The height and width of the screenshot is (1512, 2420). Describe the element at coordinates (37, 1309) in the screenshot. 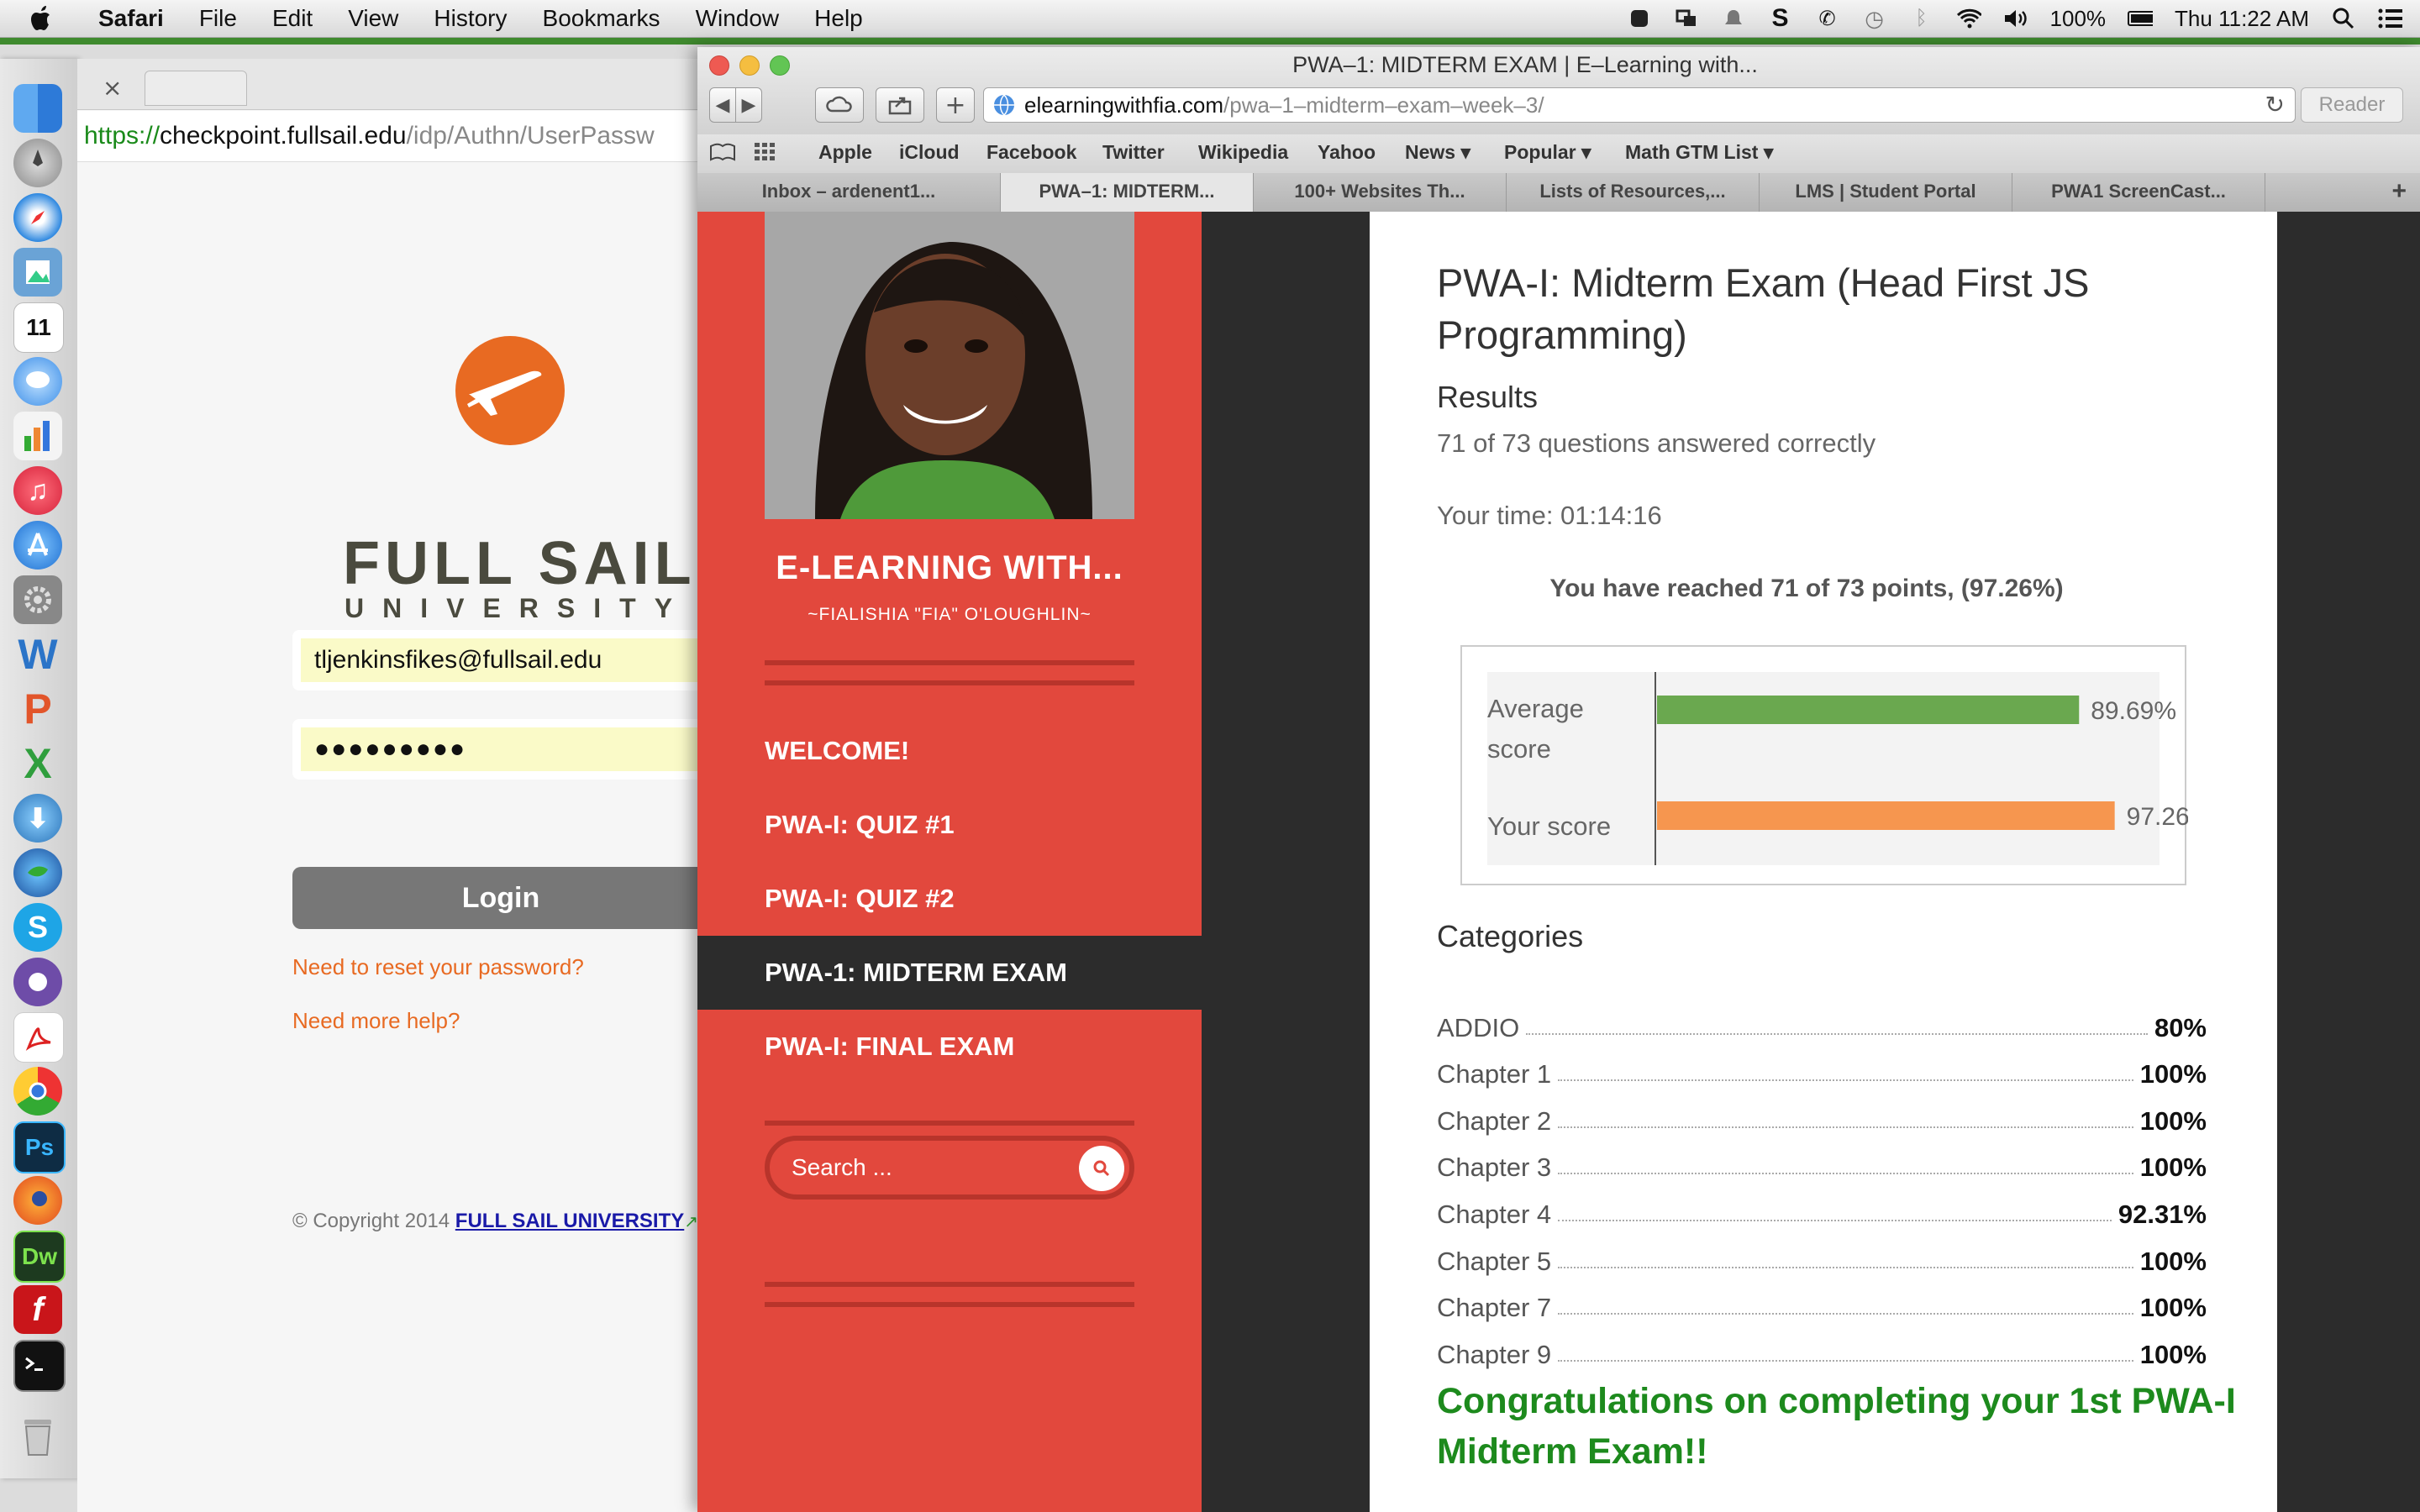

I see `flash-icon: f` at that location.